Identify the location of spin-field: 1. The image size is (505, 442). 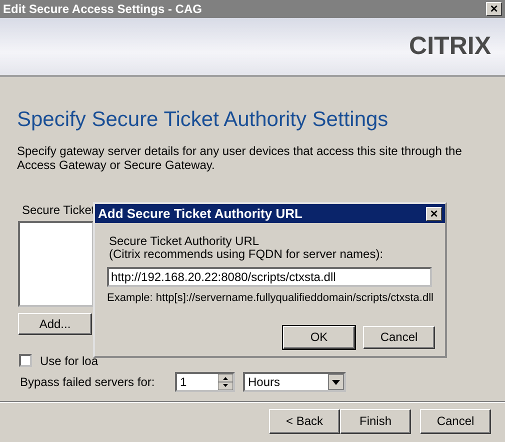
(205, 382).